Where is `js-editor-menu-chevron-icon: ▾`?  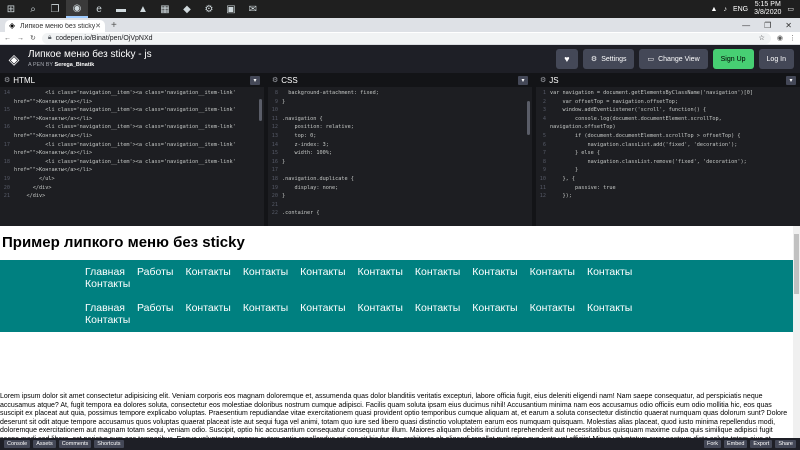 js-editor-menu-chevron-icon: ▾ is located at coordinates (791, 80).